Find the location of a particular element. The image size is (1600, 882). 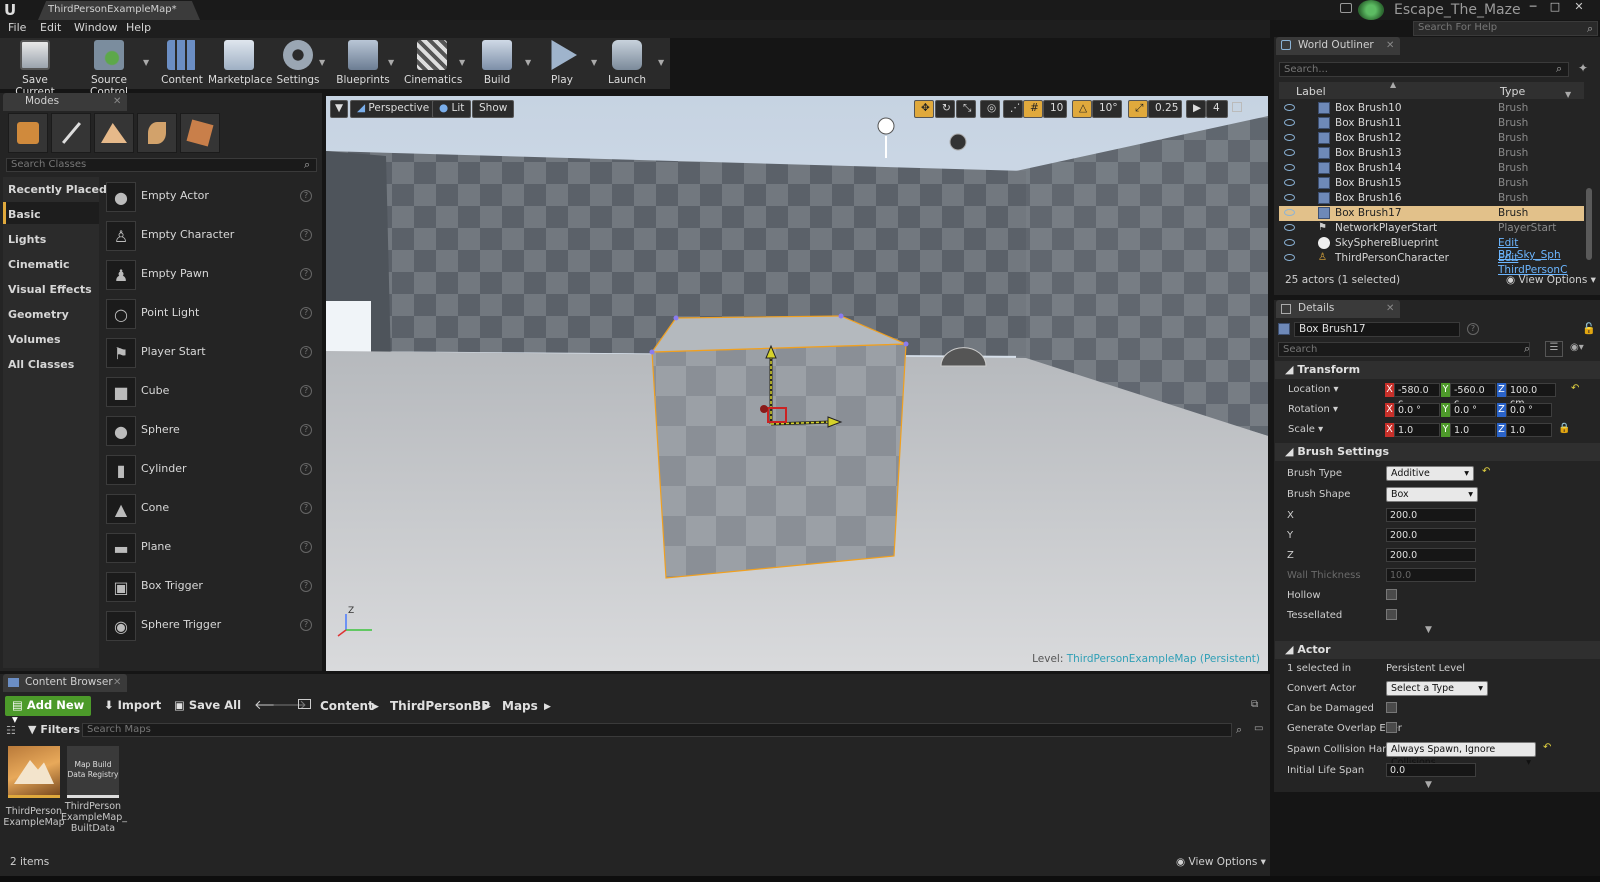

details-tab: Details ✕ is located at coordinates (1338, 309).